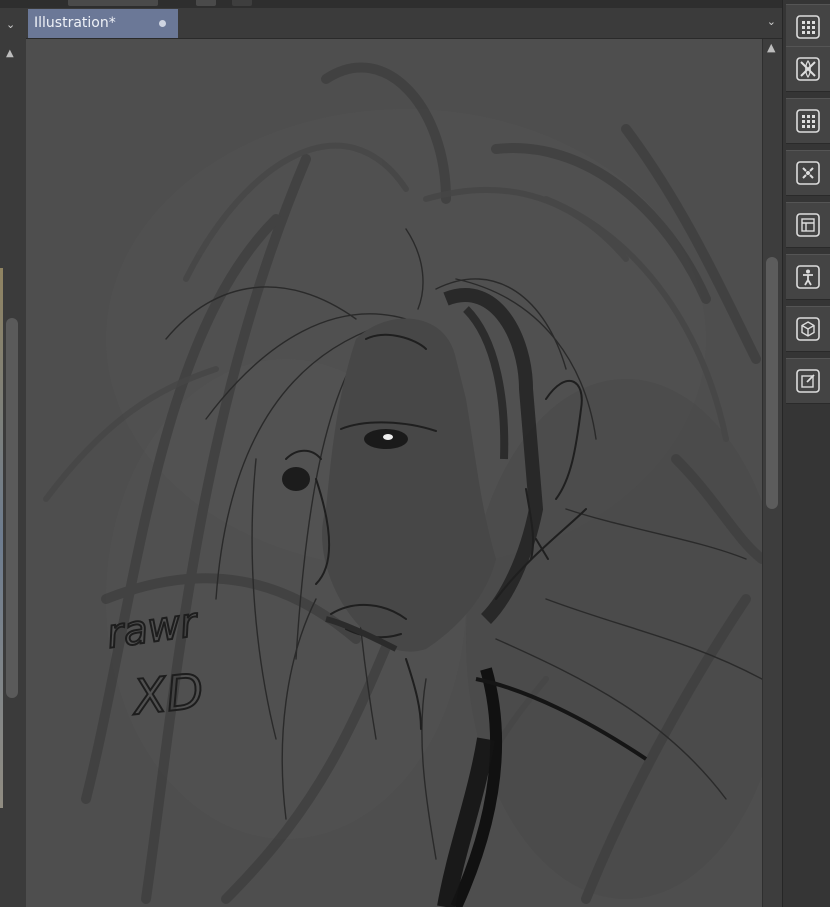 This screenshot has height=907, width=830. I want to click on navigator-button, so click(808, 173).